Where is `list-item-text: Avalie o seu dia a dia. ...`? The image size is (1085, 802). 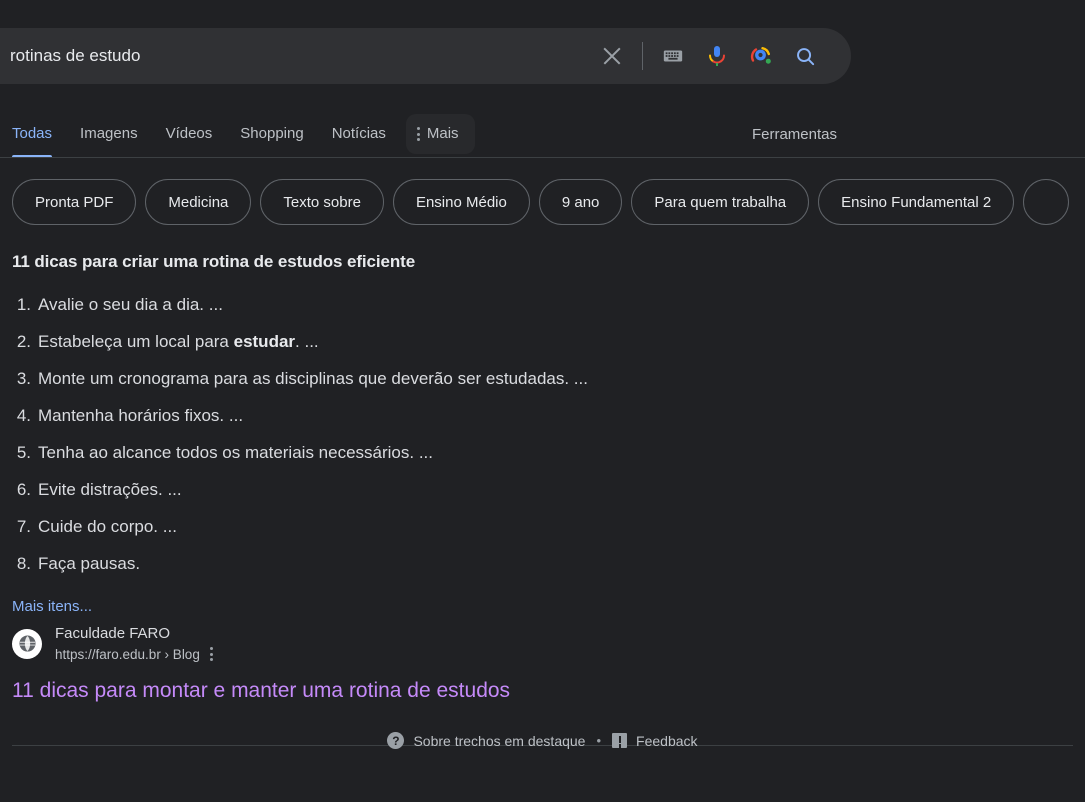 list-item-text: Avalie o seu dia a dia. ... is located at coordinates (130, 304).